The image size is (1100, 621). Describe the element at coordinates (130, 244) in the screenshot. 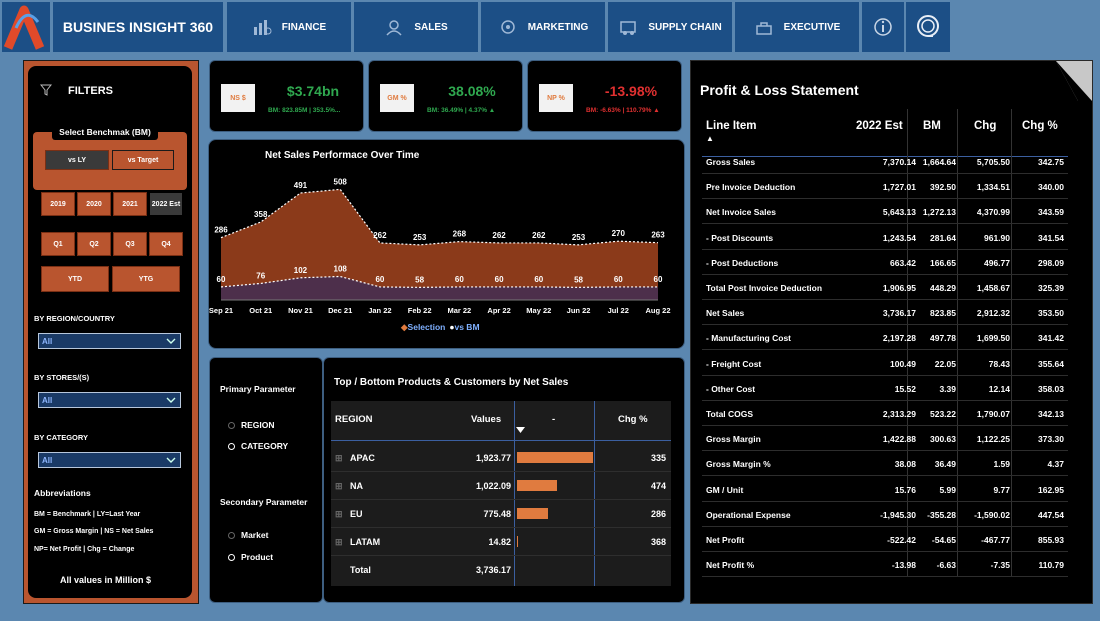

I see `quarter-q3-button: Q3` at that location.